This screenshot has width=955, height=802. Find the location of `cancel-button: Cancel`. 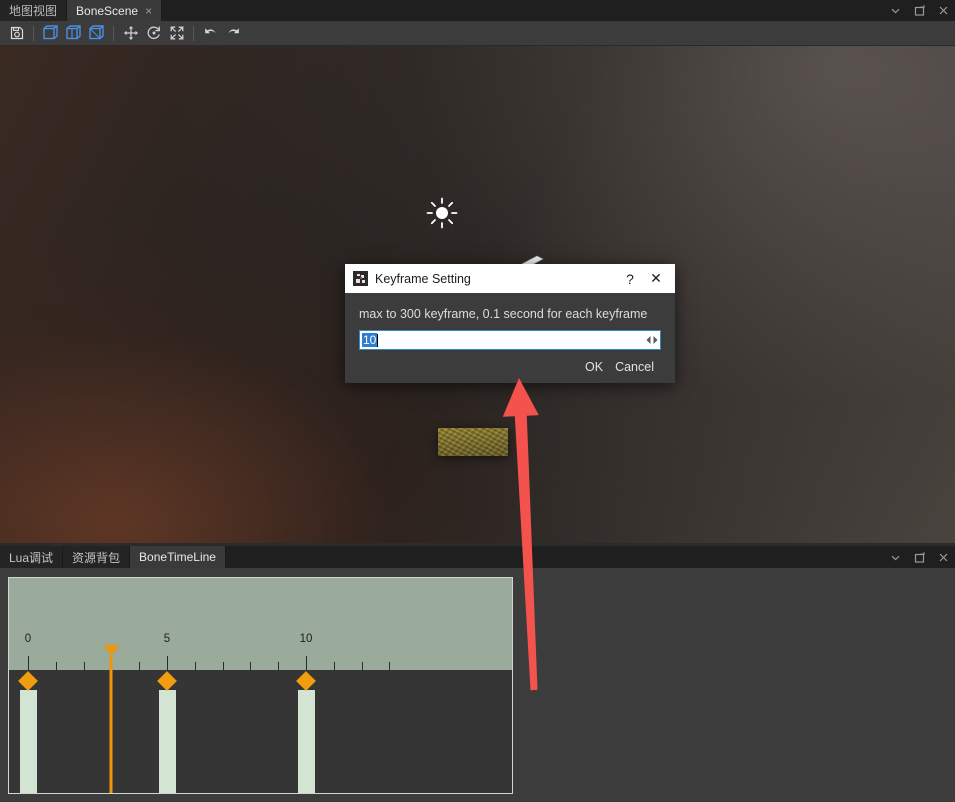

cancel-button: Cancel is located at coordinates (634, 367).